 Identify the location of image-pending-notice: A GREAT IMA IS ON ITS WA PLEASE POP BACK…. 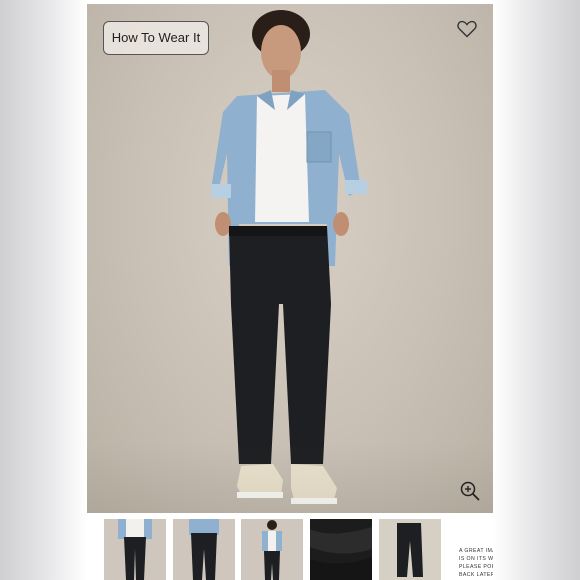
(476, 563).